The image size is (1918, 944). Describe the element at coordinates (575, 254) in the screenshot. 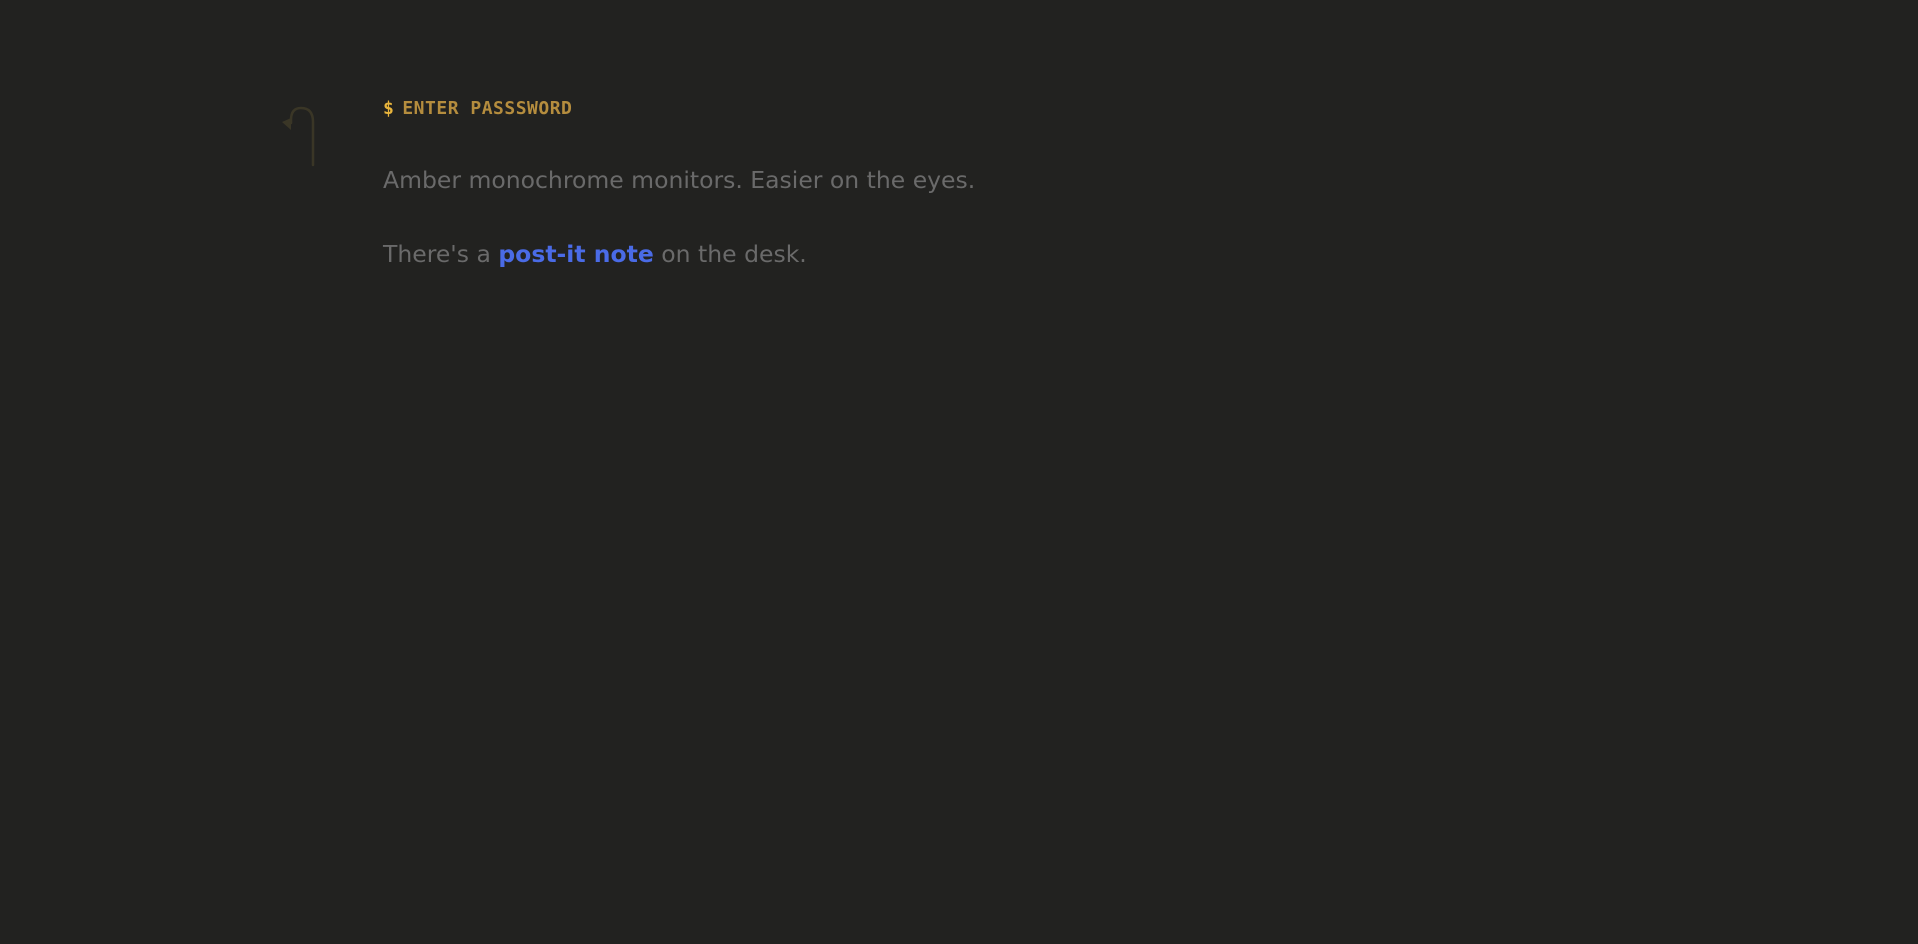

I see `post-it-note-link: post-it note` at that location.